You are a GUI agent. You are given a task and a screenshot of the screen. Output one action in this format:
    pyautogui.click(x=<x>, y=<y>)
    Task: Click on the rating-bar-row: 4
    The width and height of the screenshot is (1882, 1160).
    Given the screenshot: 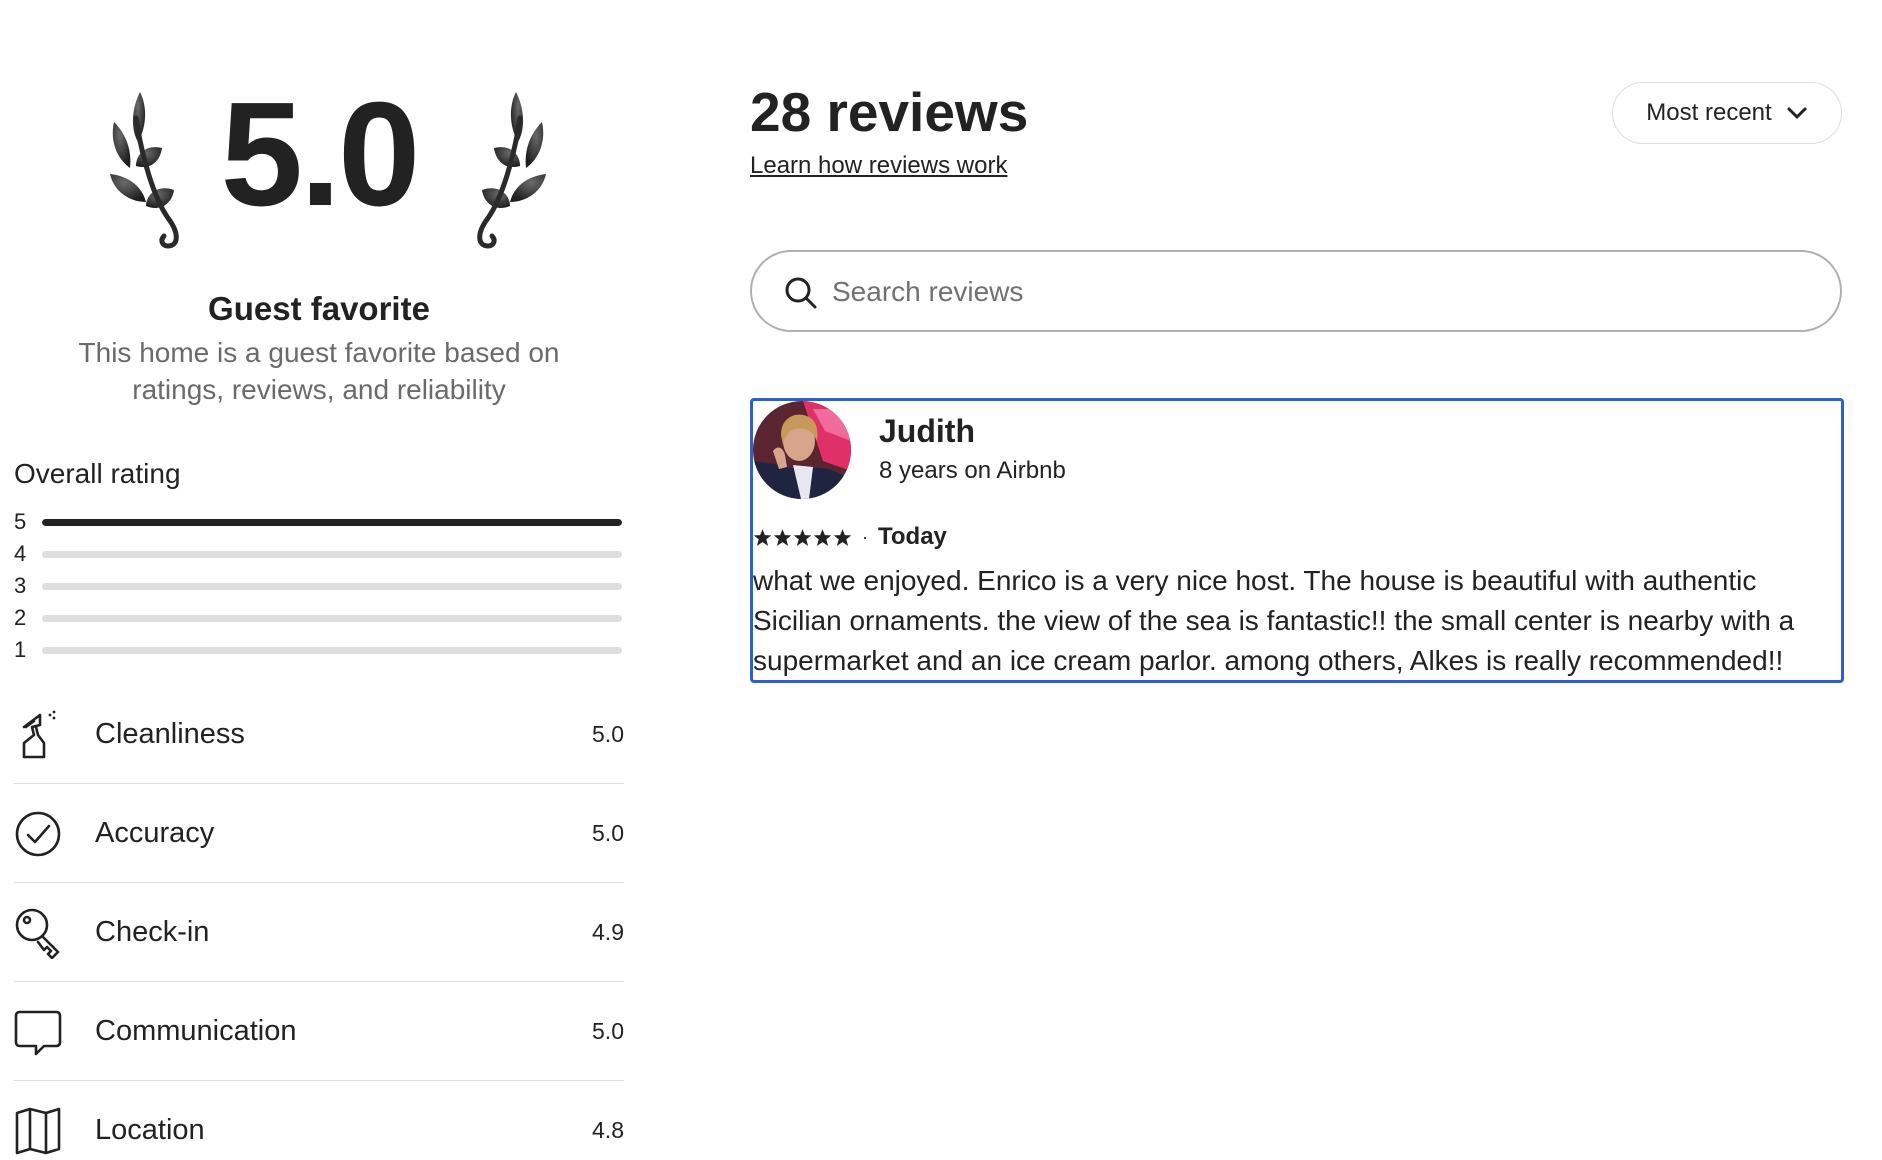 What is the action you would take?
    pyautogui.click(x=319, y=558)
    